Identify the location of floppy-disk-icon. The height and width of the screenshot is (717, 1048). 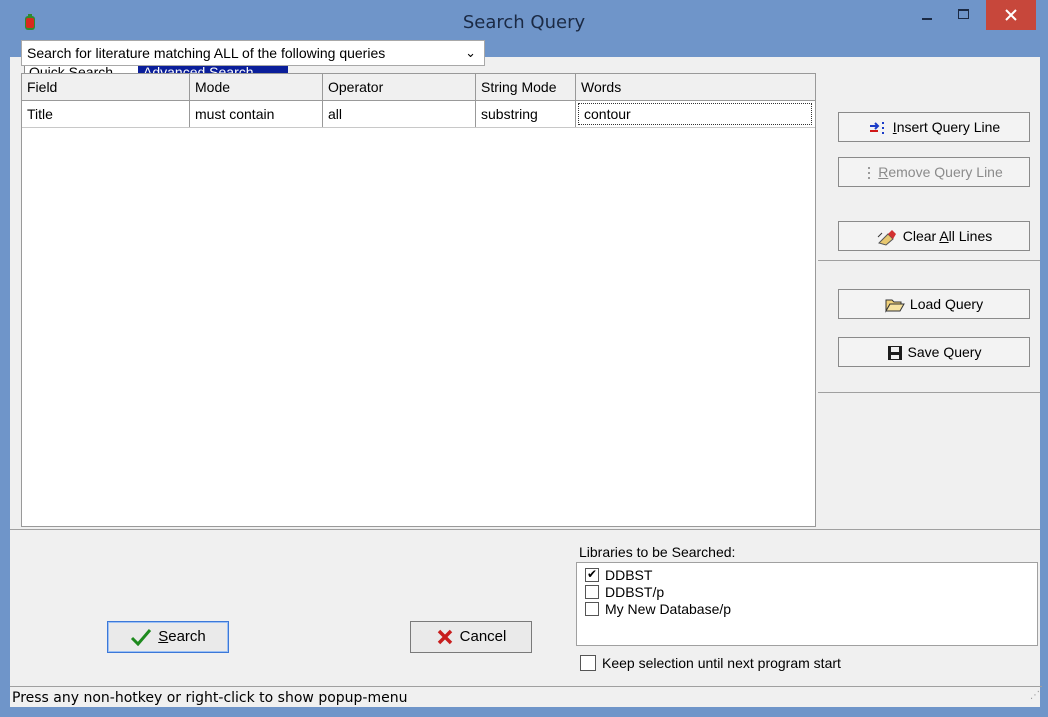
(894, 353).